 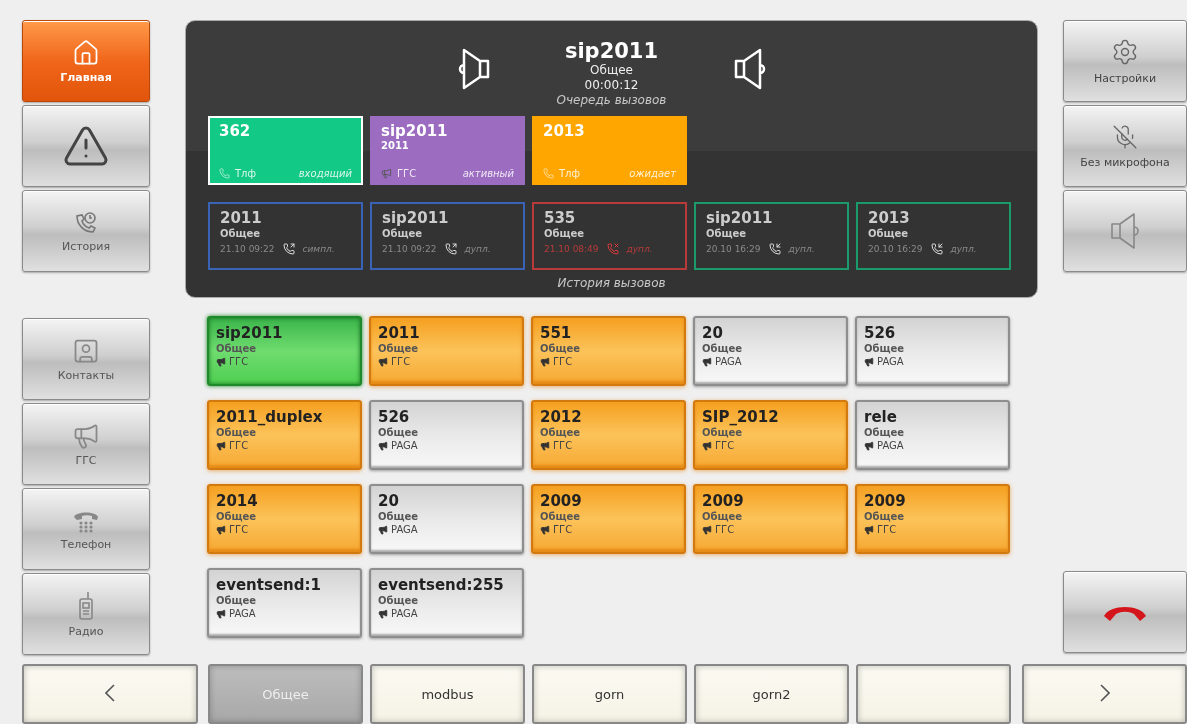 What do you see at coordinates (318, 249) in the screenshot?
I see `call-mode: симпл.` at bounding box center [318, 249].